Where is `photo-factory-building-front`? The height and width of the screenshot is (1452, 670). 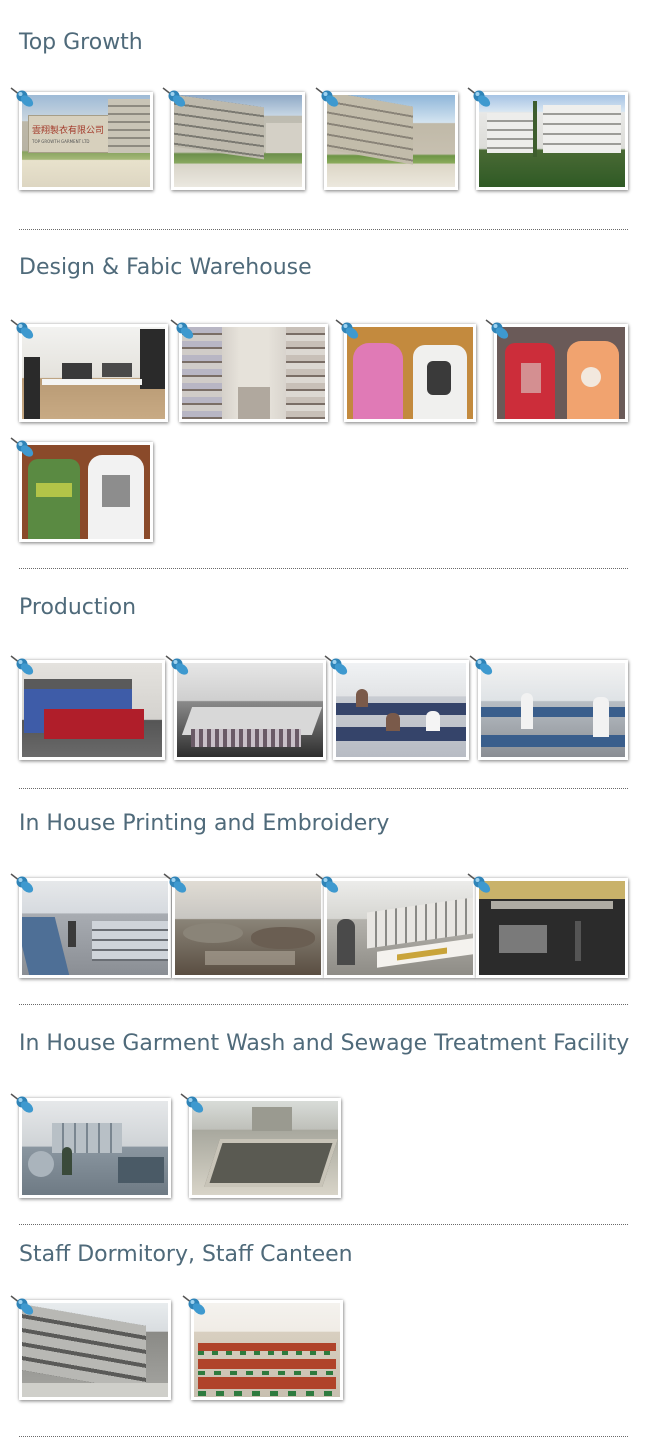
photo-factory-building-front is located at coordinates (547, 138).